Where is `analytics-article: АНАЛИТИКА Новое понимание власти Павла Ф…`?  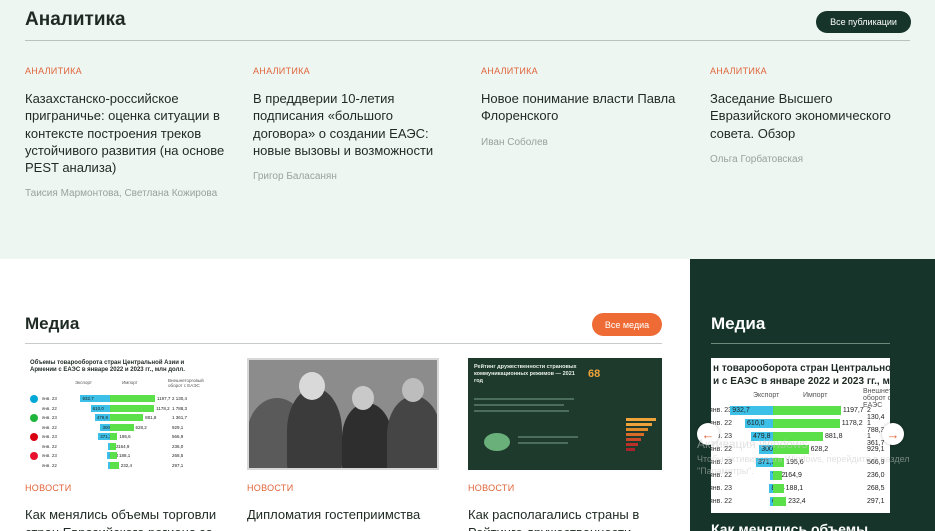
analytics-article: АНАЛИТИКА Новое понимание власти Павла Ф… is located at coordinates (581, 108).